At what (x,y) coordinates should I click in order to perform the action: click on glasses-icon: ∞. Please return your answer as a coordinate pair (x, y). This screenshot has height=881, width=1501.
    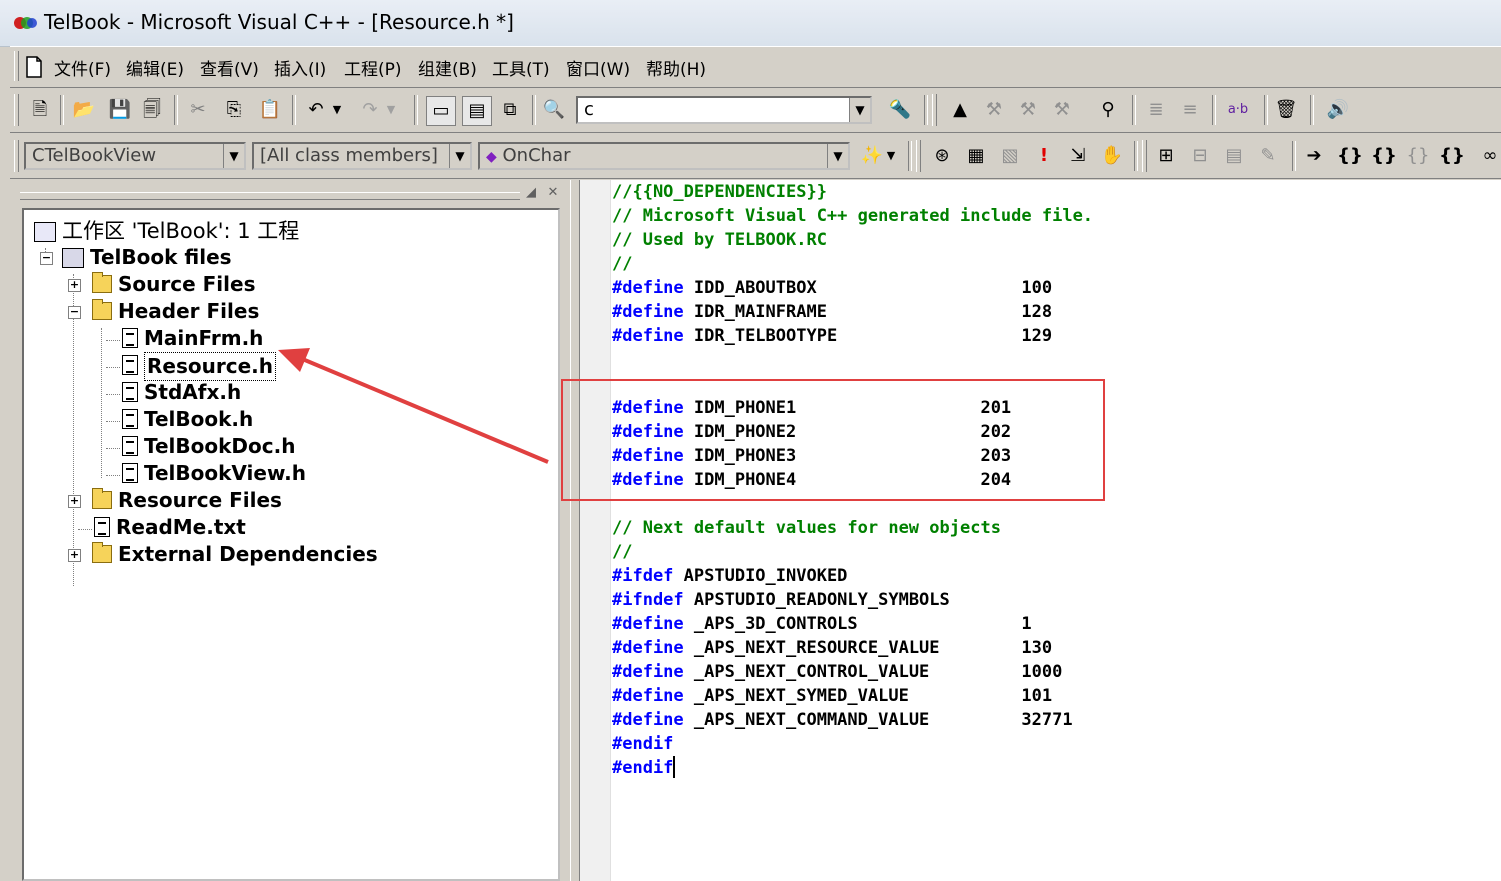
    Looking at the image, I should click on (1488, 156).